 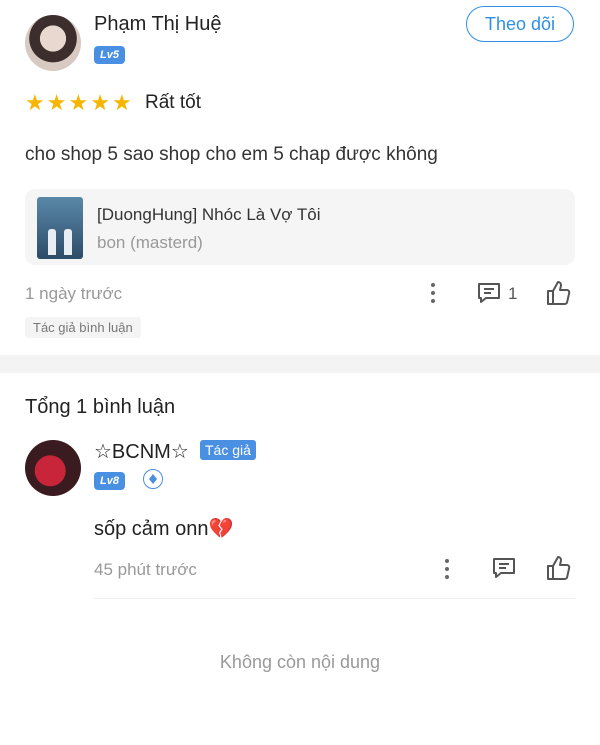 I want to click on review-timestamp: 1 ngày trước, so click(x=74, y=293).